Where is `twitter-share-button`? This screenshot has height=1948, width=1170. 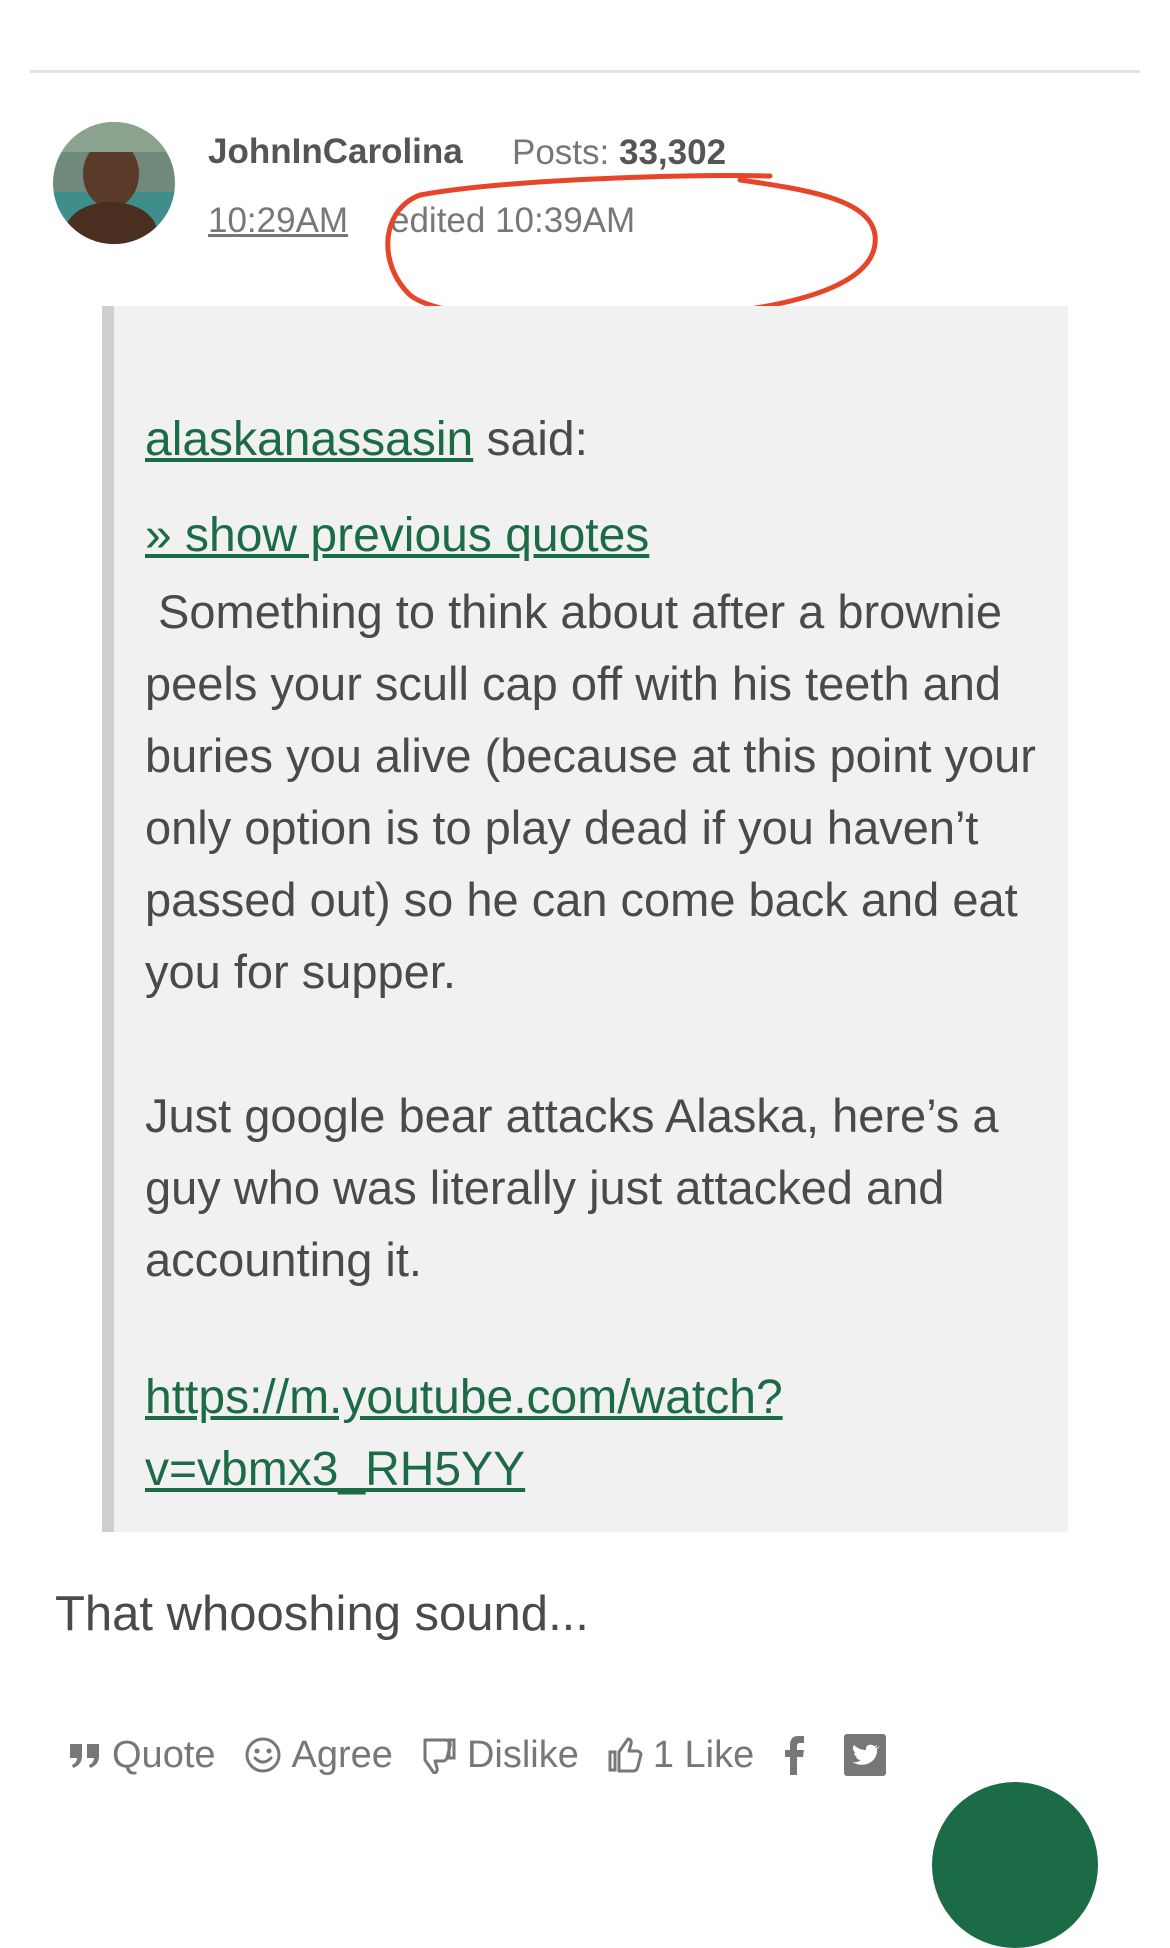
twitter-share-button is located at coordinates (870, 1755).